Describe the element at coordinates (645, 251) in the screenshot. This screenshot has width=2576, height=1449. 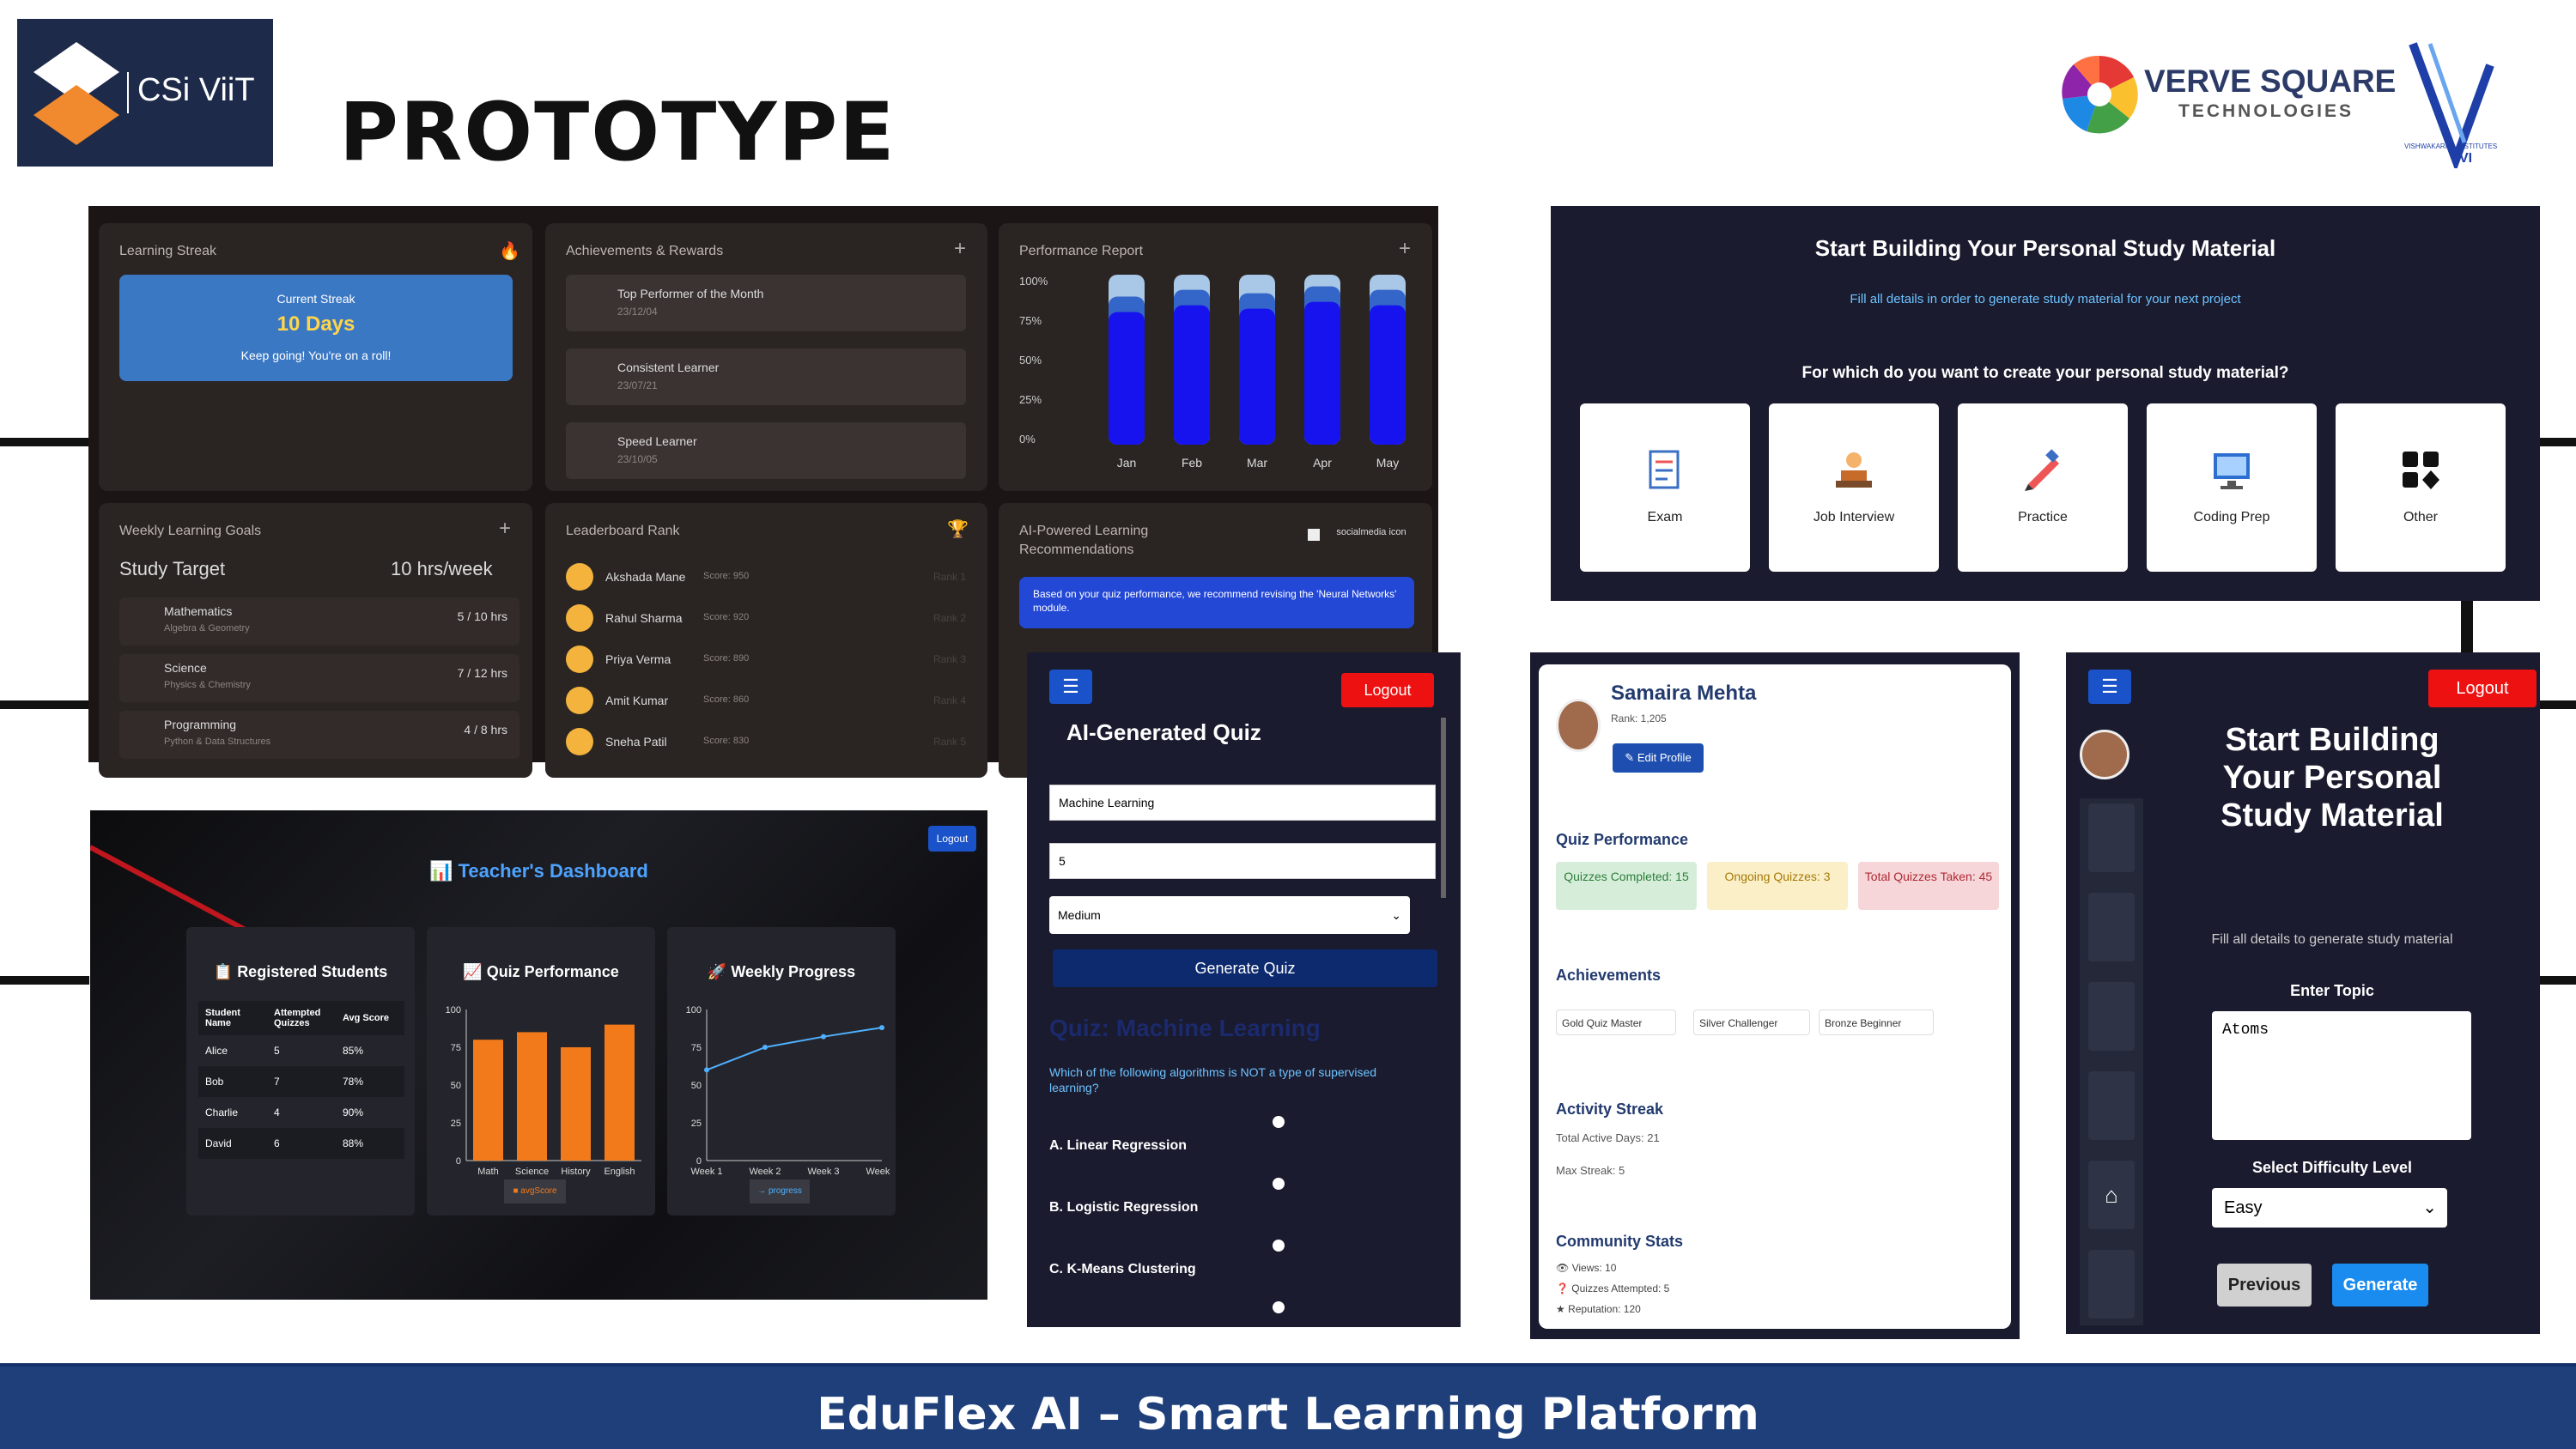
I see `achievements-title: Achievements & Rewards` at that location.